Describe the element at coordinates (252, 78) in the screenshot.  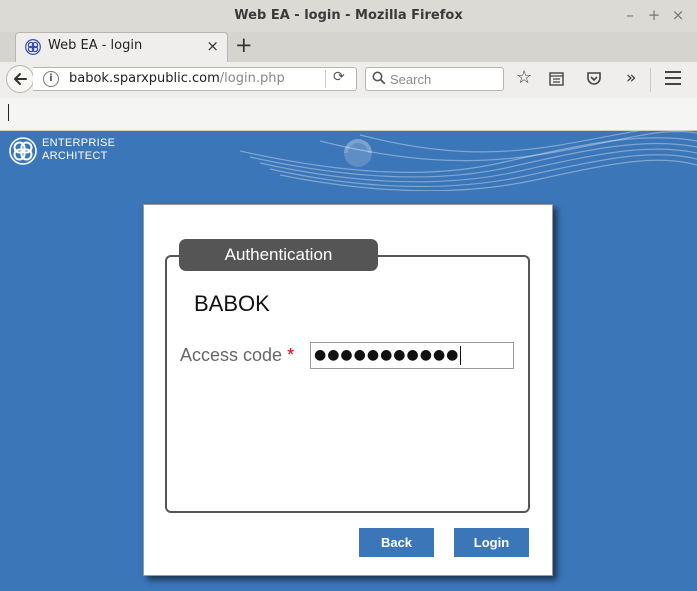
I see `url-path: /login.php` at that location.